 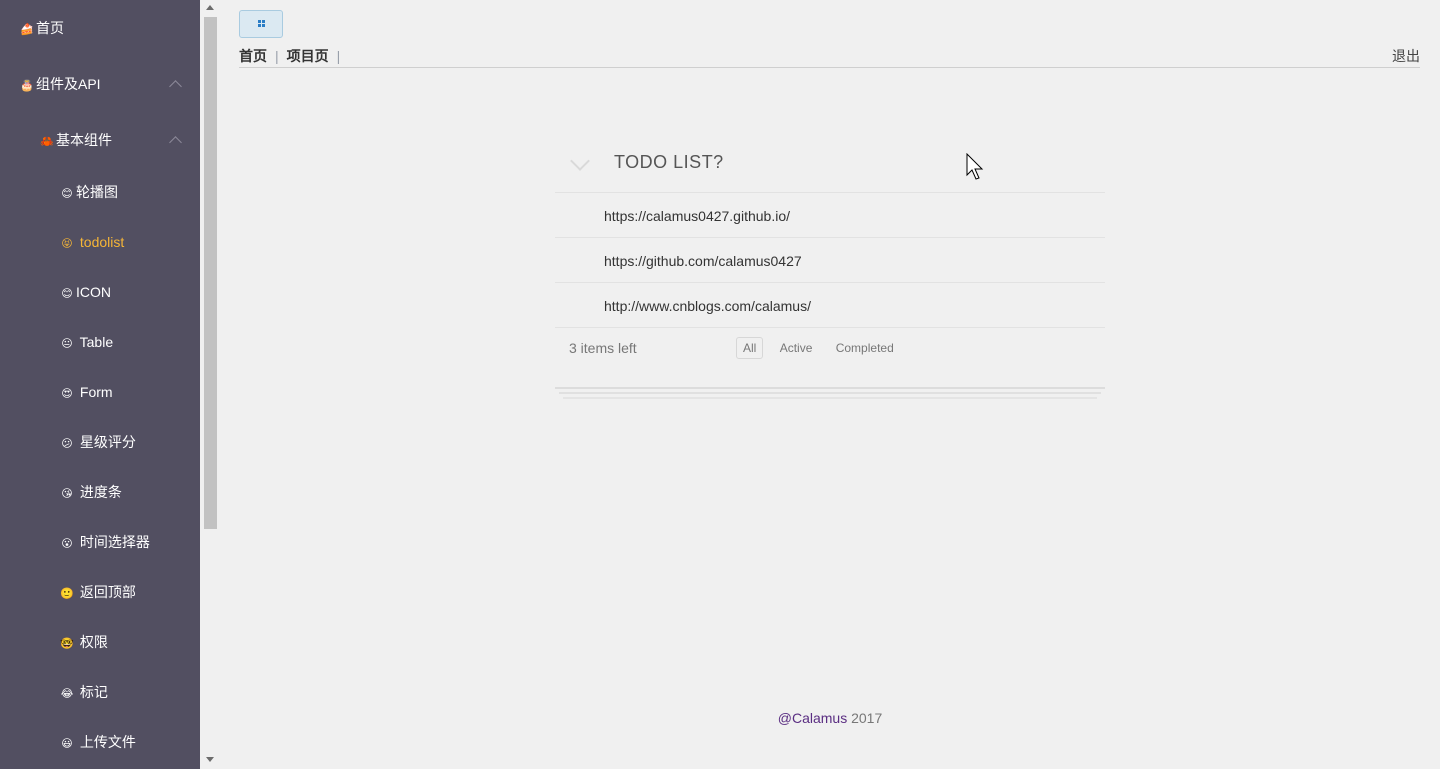 I want to click on sidebar-item-components-api: 🎂 组件及API, so click(x=60, y=84).